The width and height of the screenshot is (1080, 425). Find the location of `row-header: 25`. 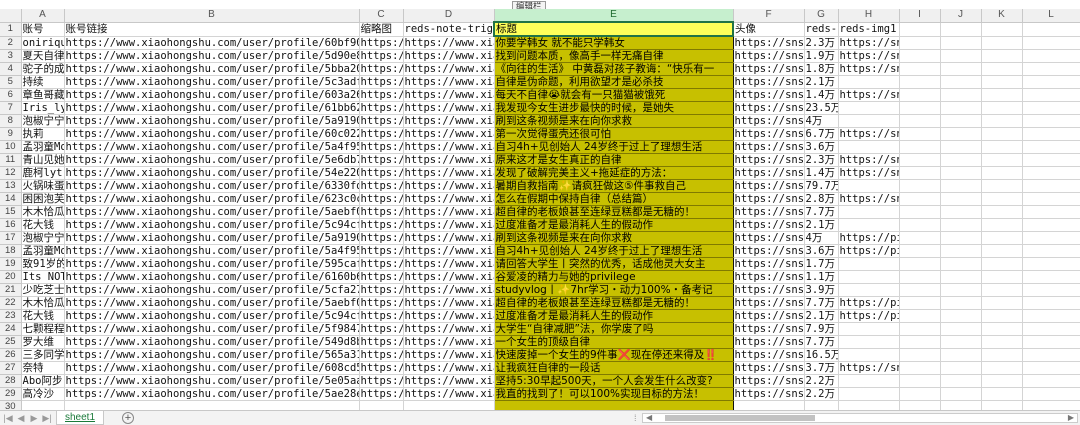

row-header: 25 is located at coordinates (11, 342).